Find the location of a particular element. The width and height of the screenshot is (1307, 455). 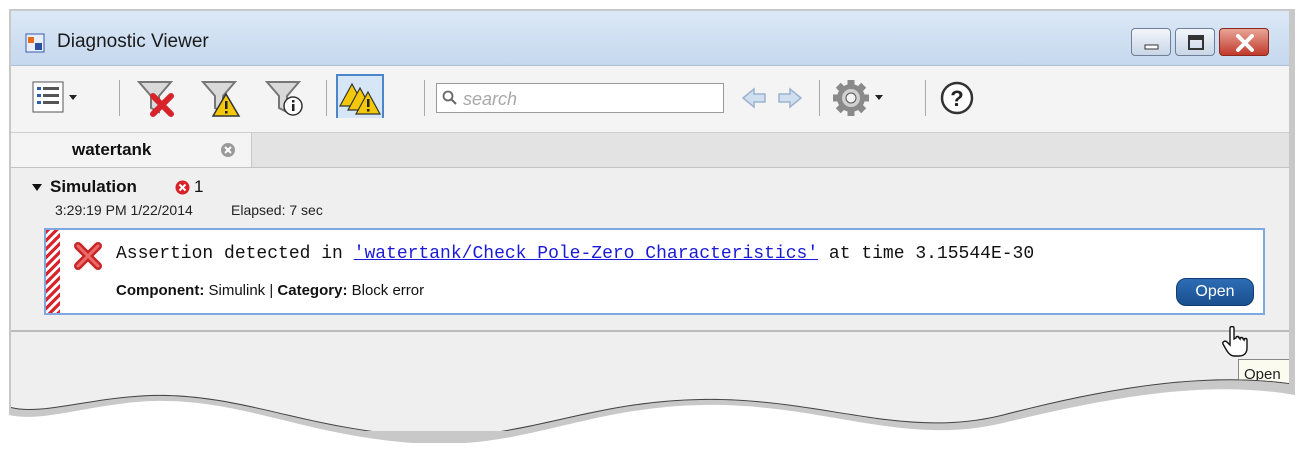

tab-watertank: watertank is located at coordinates (131, 150).